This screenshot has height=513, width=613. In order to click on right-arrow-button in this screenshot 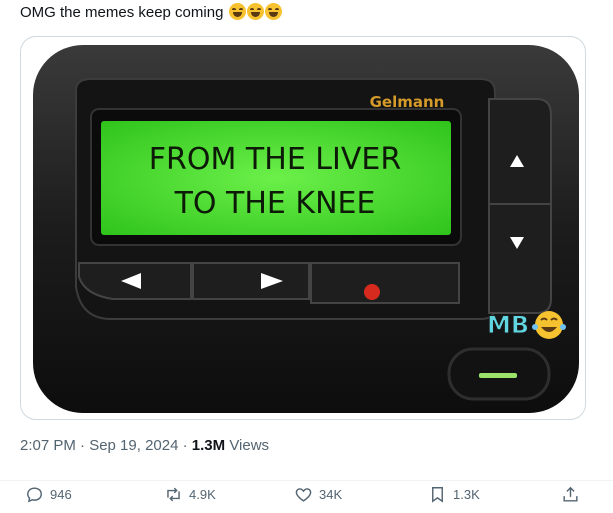, I will do `click(251, 281)`.